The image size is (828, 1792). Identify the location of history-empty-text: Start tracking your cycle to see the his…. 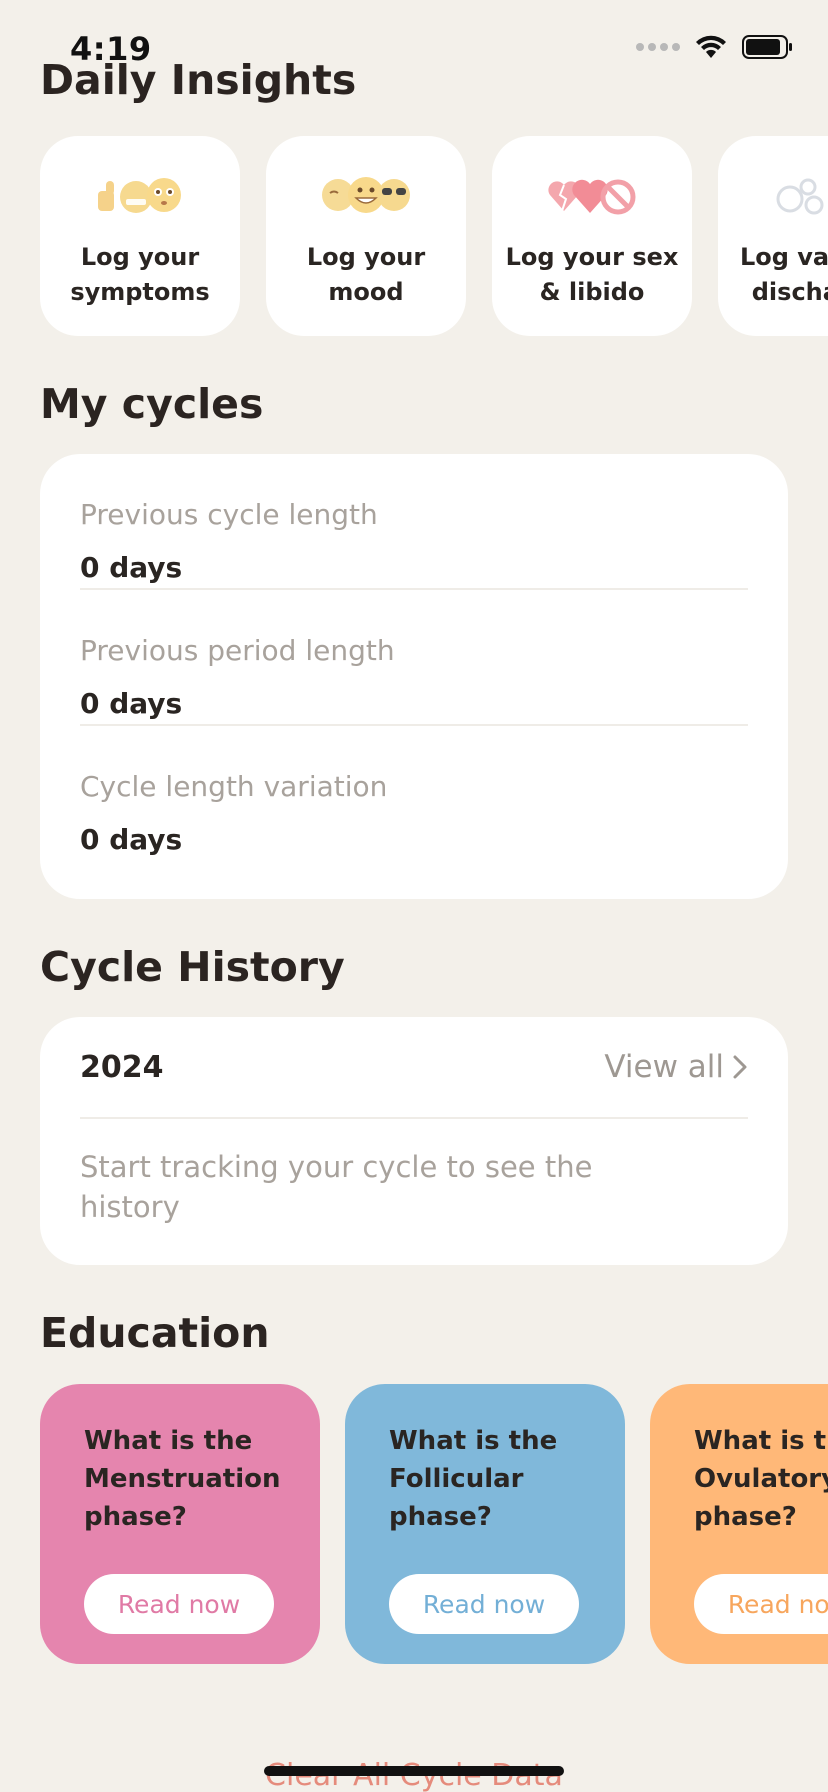
(336, 1187).